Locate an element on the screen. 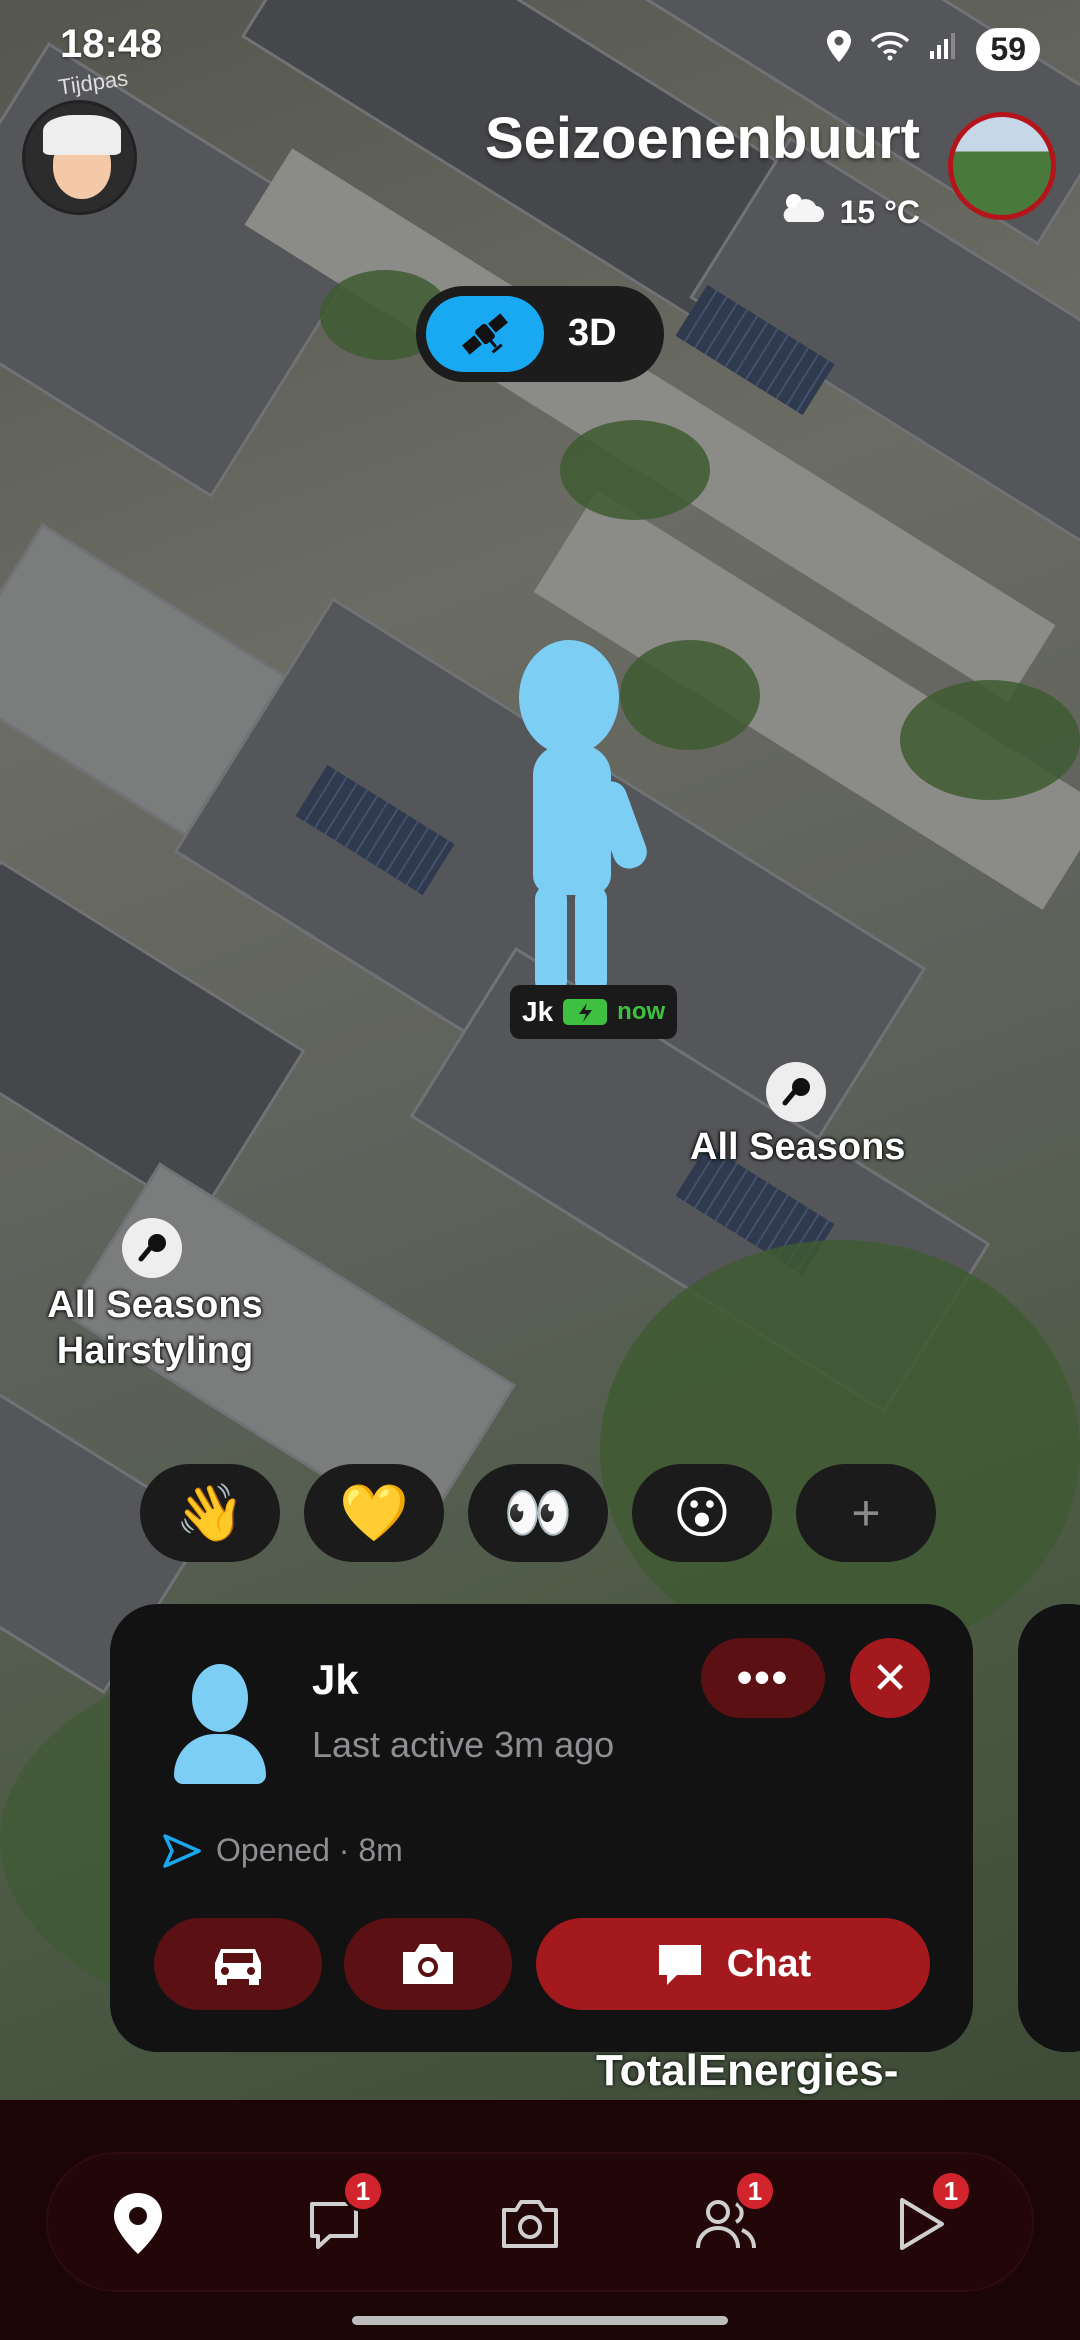 The image size is (1080, 2340). nav-stories: 1 is located at coordinates (927, 2217).